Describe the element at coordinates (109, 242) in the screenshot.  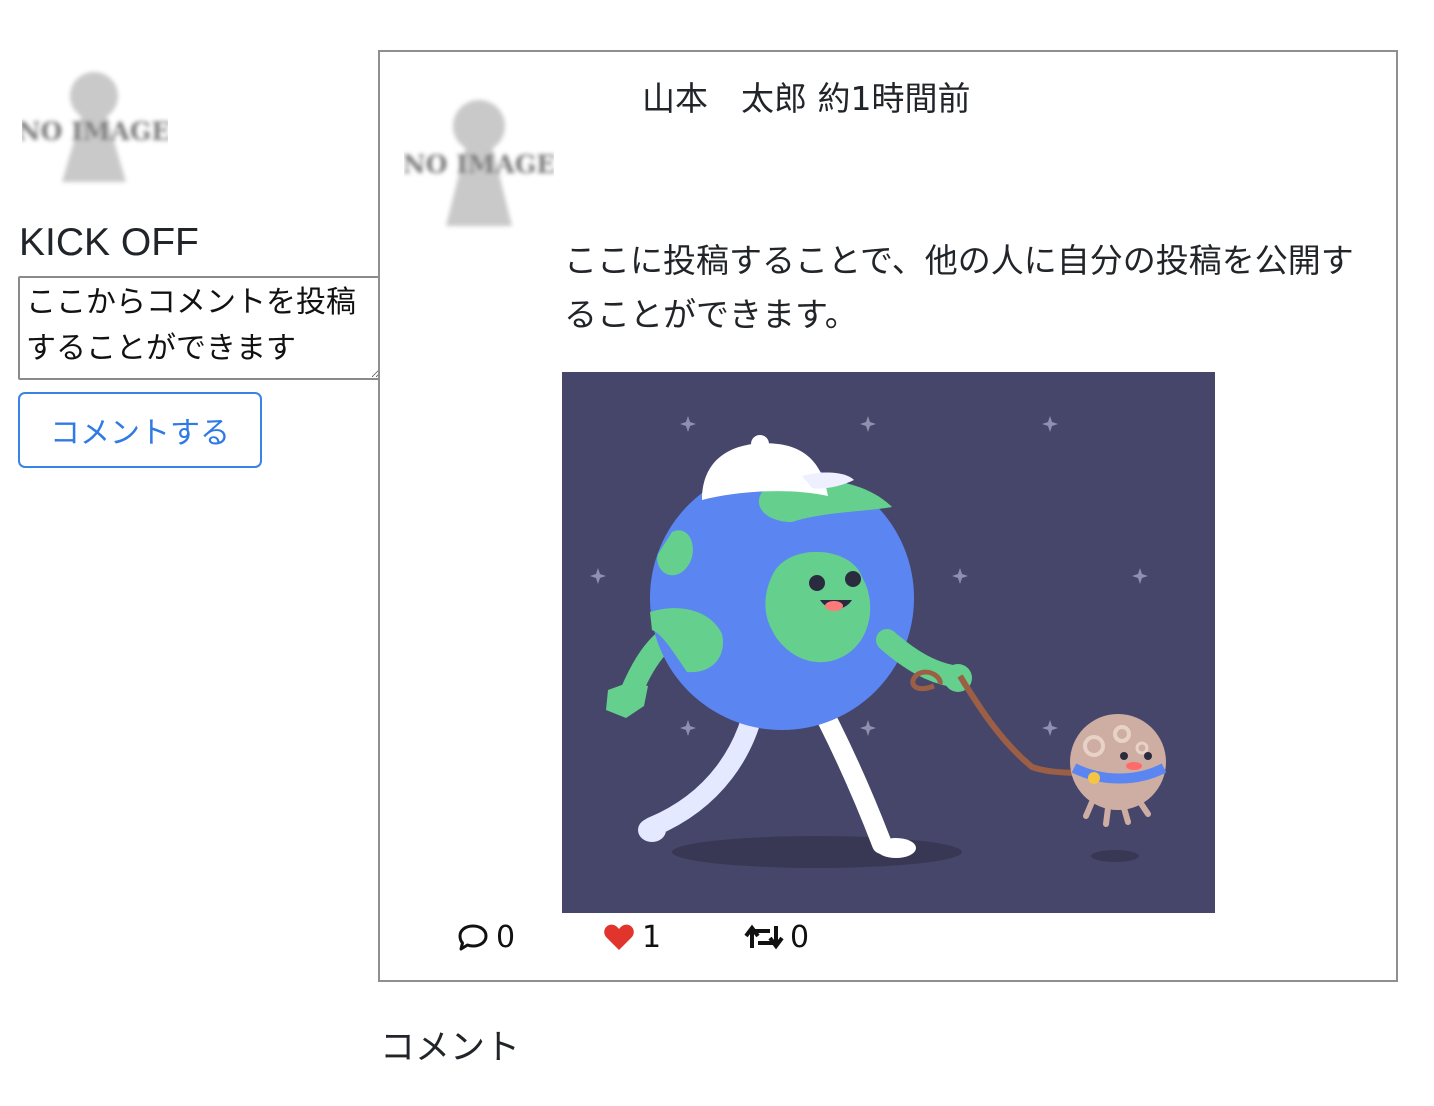
I see `username-label: KICK OFF` at that location.